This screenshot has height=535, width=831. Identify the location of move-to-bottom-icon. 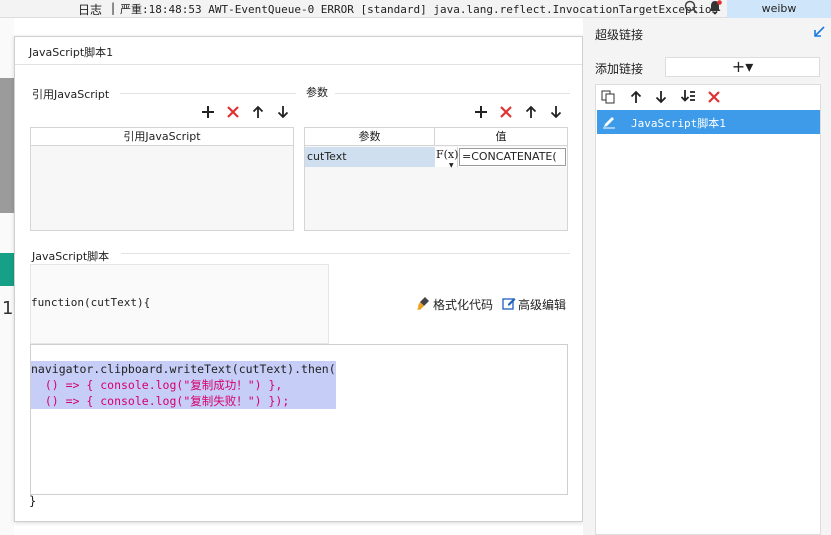
(688, 98).